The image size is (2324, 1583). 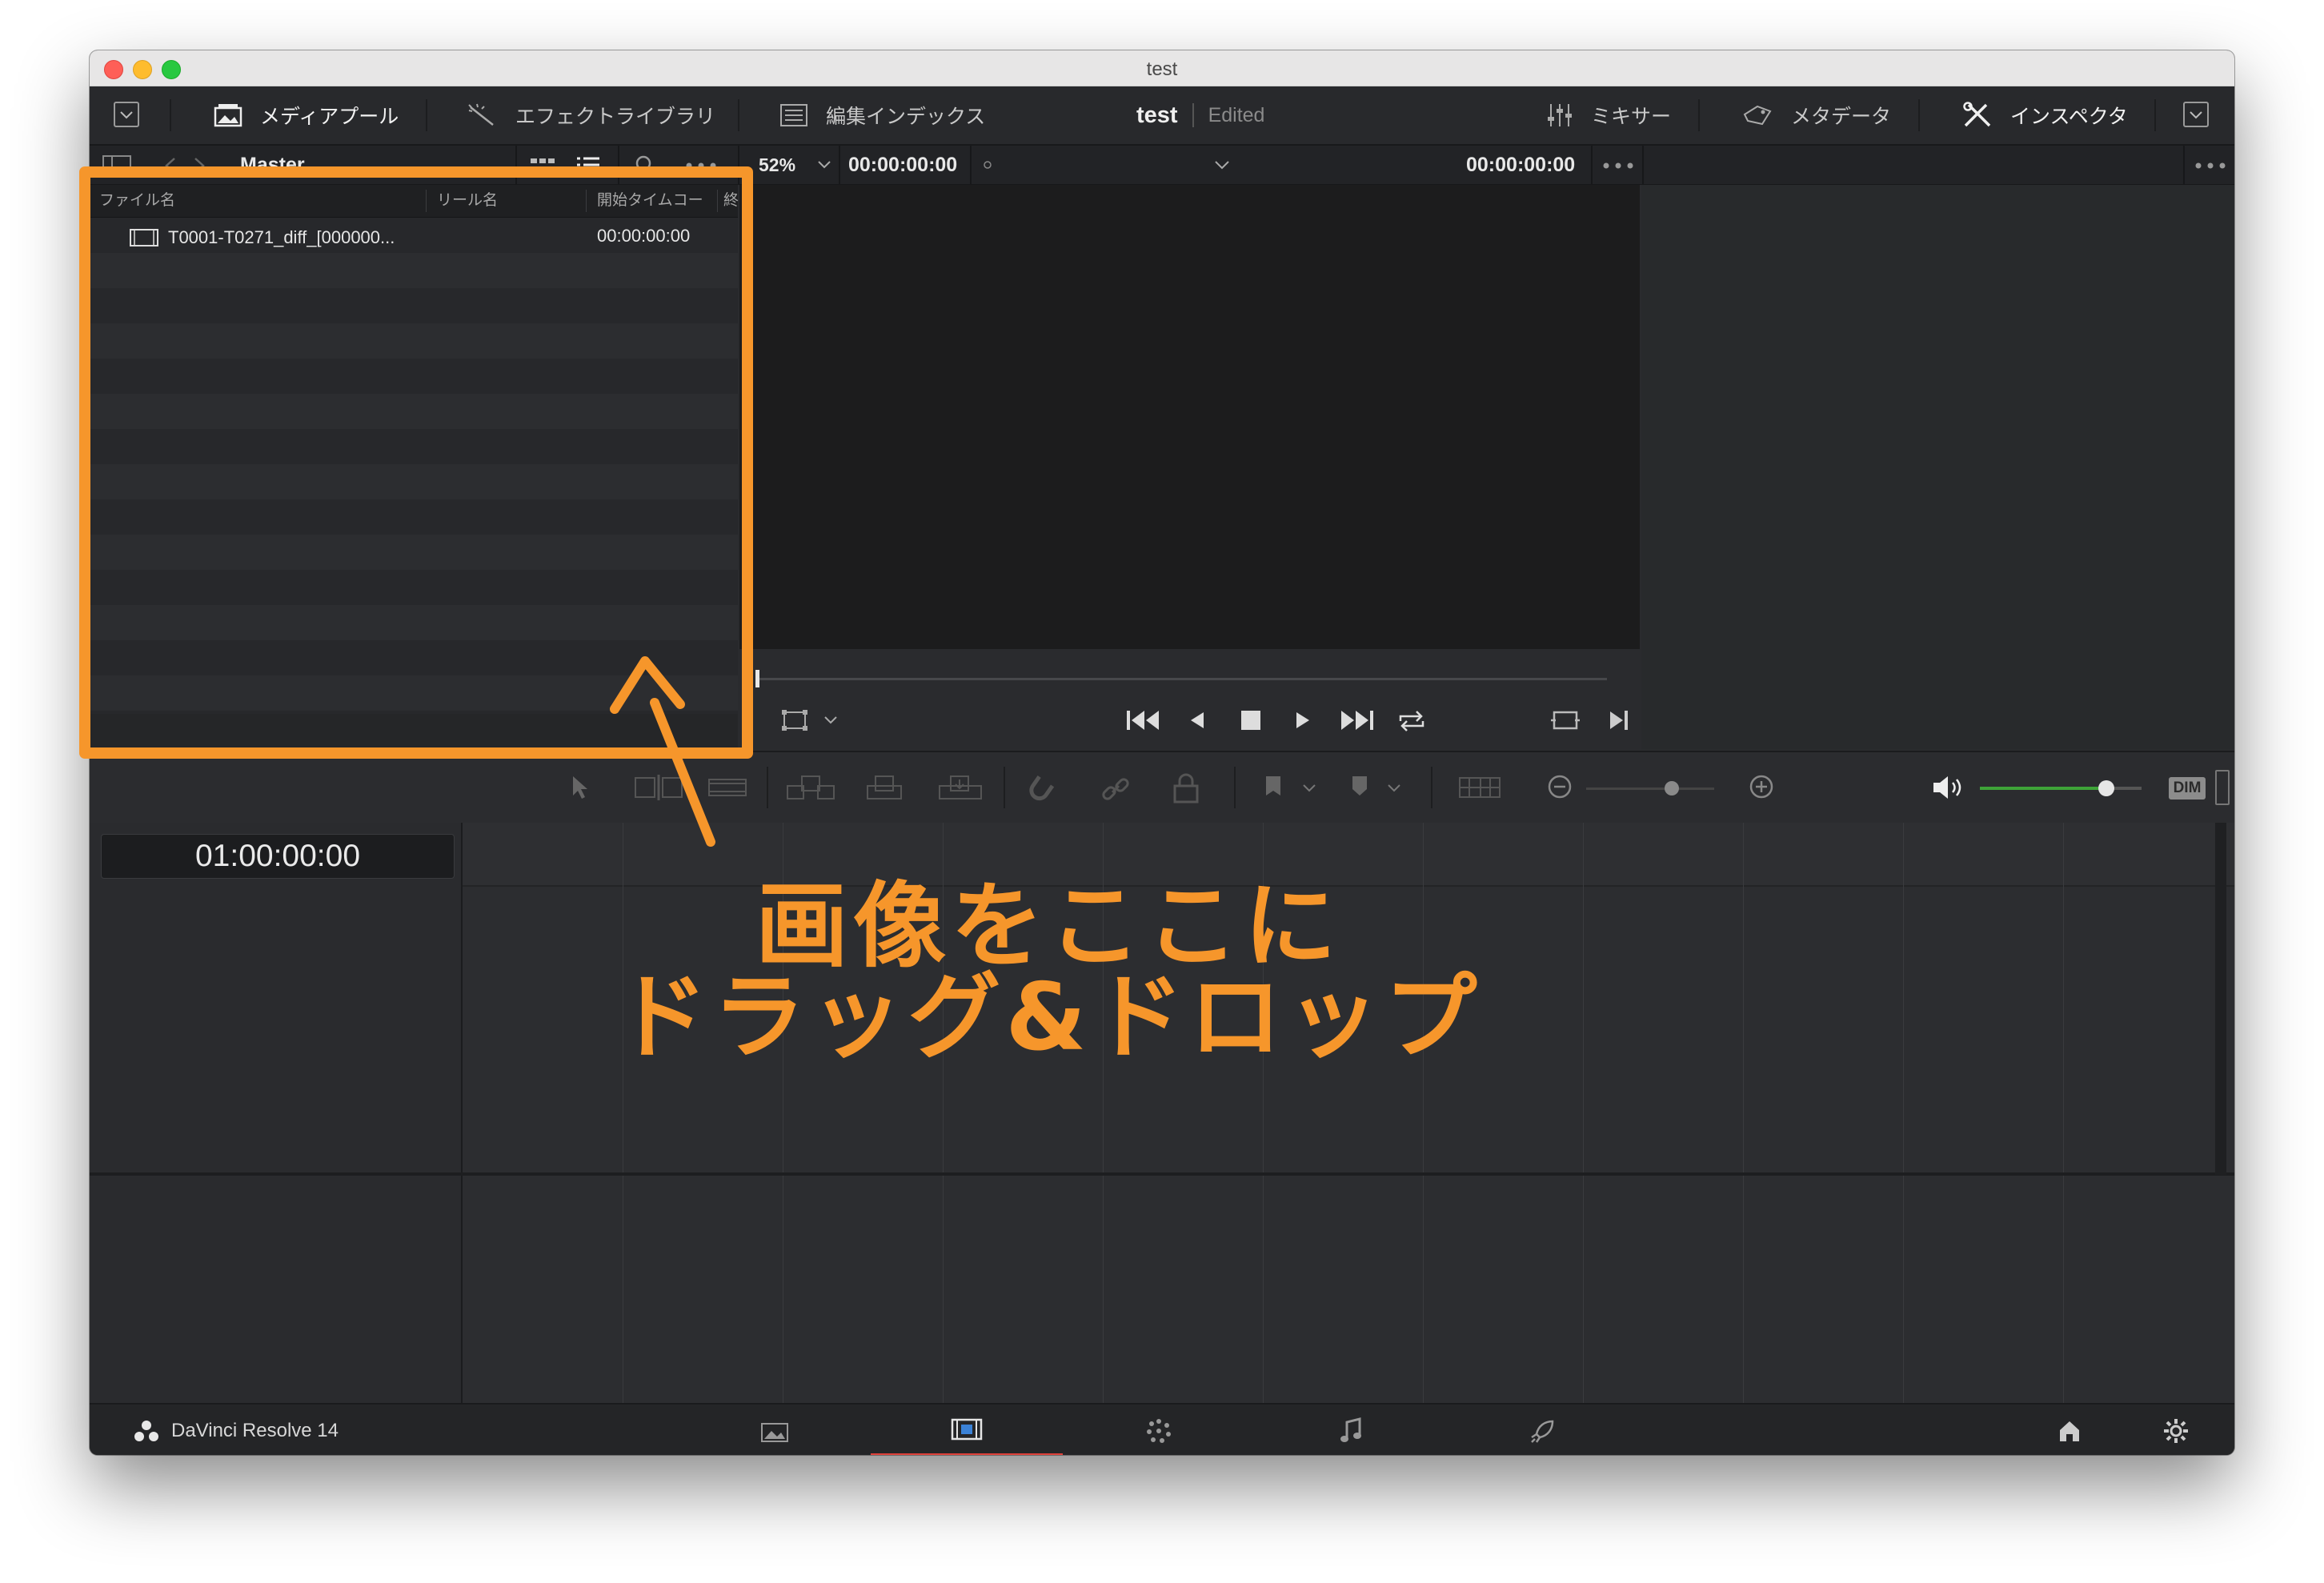 What do you see at coordinates (1762, 786) in the screenshot?
I see `zoom-in-icon` at bounding box center [1762, 786].